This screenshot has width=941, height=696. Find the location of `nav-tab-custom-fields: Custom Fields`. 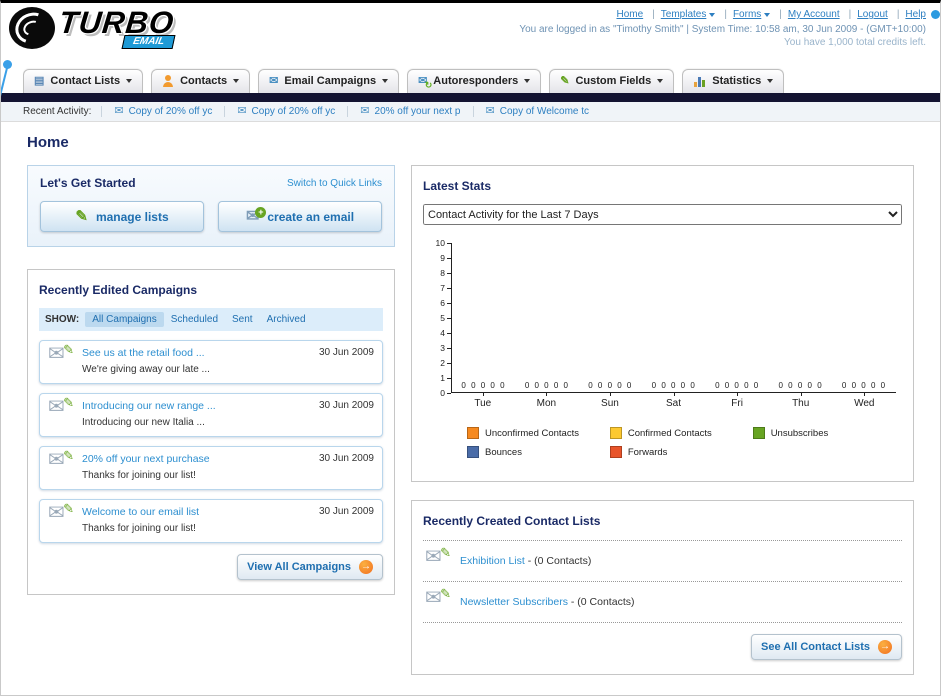

nav-tab-custom-fields: Custom Fields is located at coordinates (612, 81).